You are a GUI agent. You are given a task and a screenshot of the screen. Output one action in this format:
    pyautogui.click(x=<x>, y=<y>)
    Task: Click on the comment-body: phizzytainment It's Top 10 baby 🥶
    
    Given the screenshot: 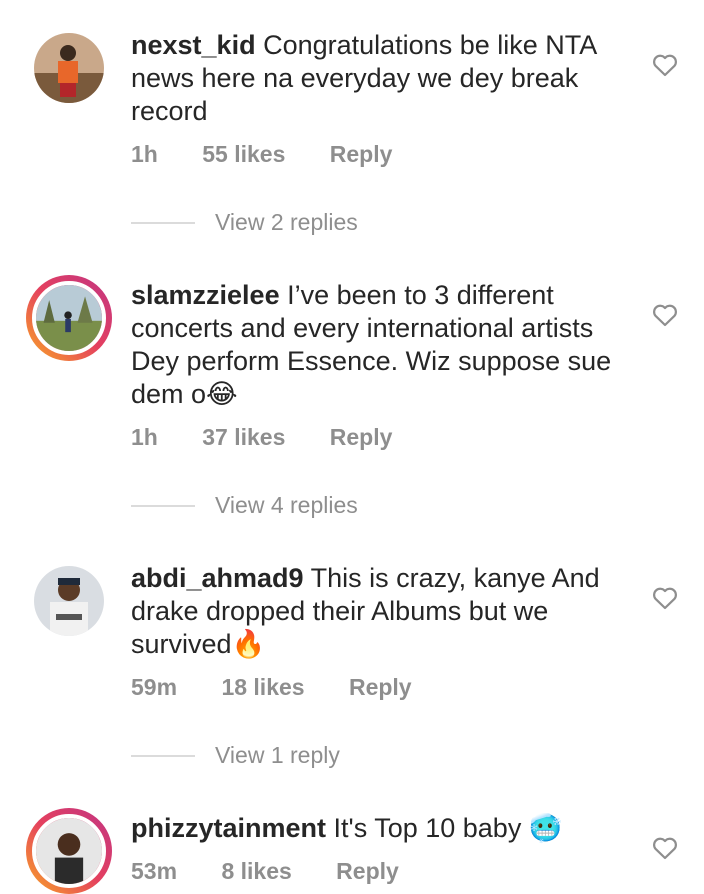 What is the action you would take?
    pyautogui.click(x=381, y=828)
    